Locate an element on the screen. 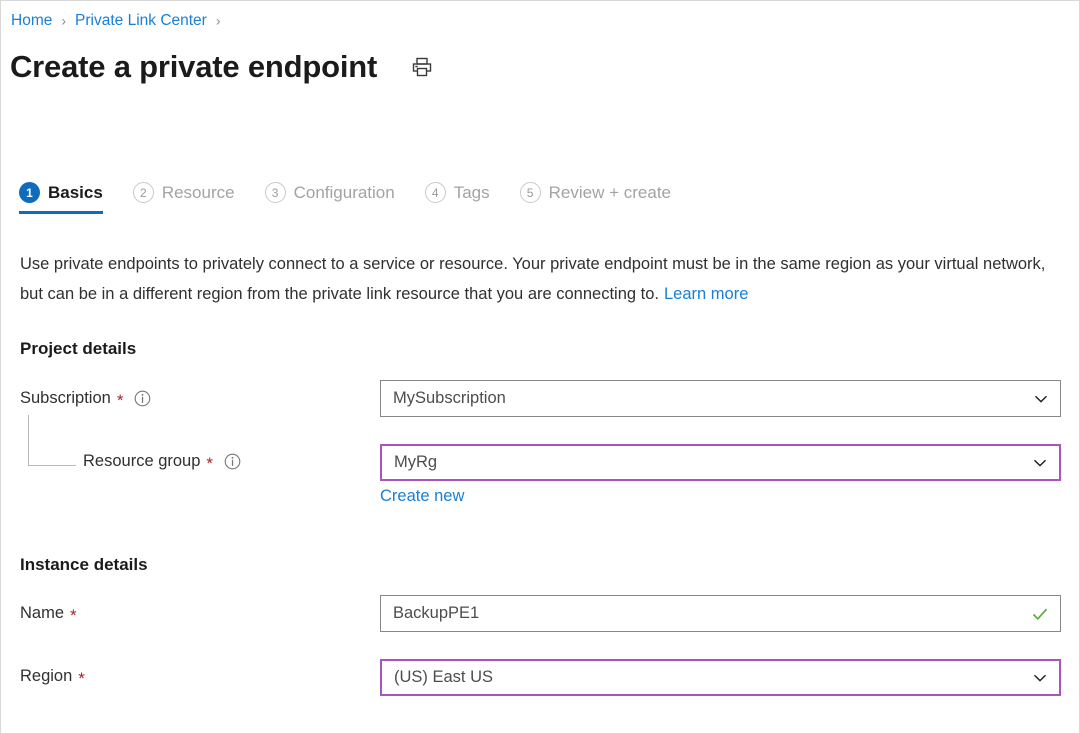  tab-tags-number: 4 is located at coordinates (435, 192).